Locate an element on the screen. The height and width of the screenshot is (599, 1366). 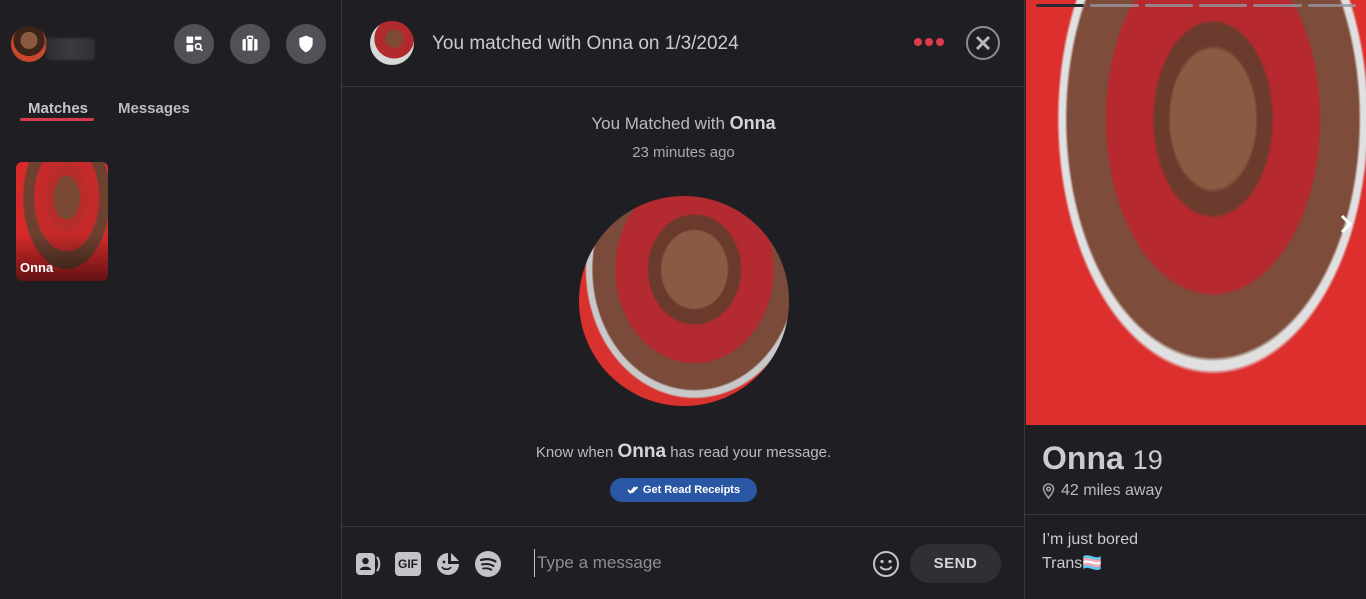
tab-messages: Messages is located at coordinates (154, 108).